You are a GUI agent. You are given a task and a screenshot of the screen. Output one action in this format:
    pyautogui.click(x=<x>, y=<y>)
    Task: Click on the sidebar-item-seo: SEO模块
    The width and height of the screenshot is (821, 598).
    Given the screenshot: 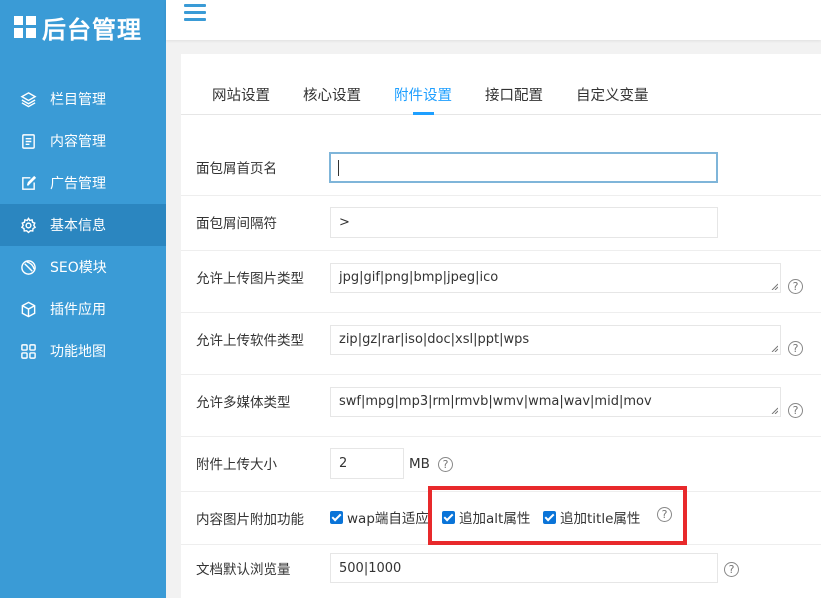 What is the action you would take?
    pyautogui.click(x=83, y=267)
    